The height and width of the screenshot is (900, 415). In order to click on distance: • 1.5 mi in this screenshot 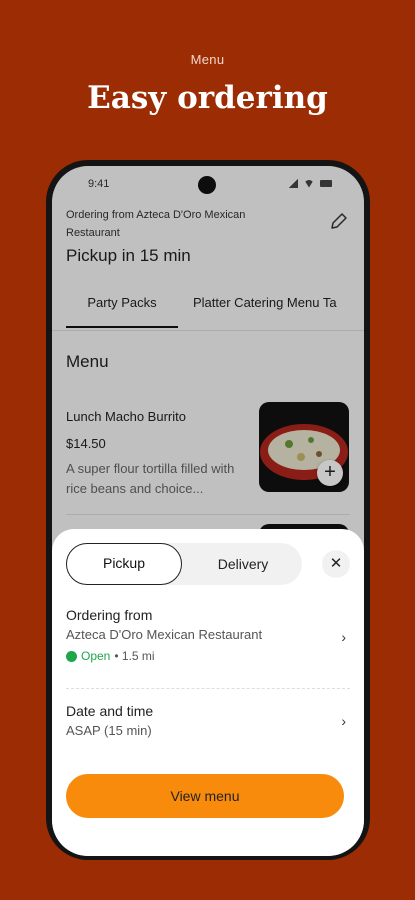, I will do `click(134, 656)`.